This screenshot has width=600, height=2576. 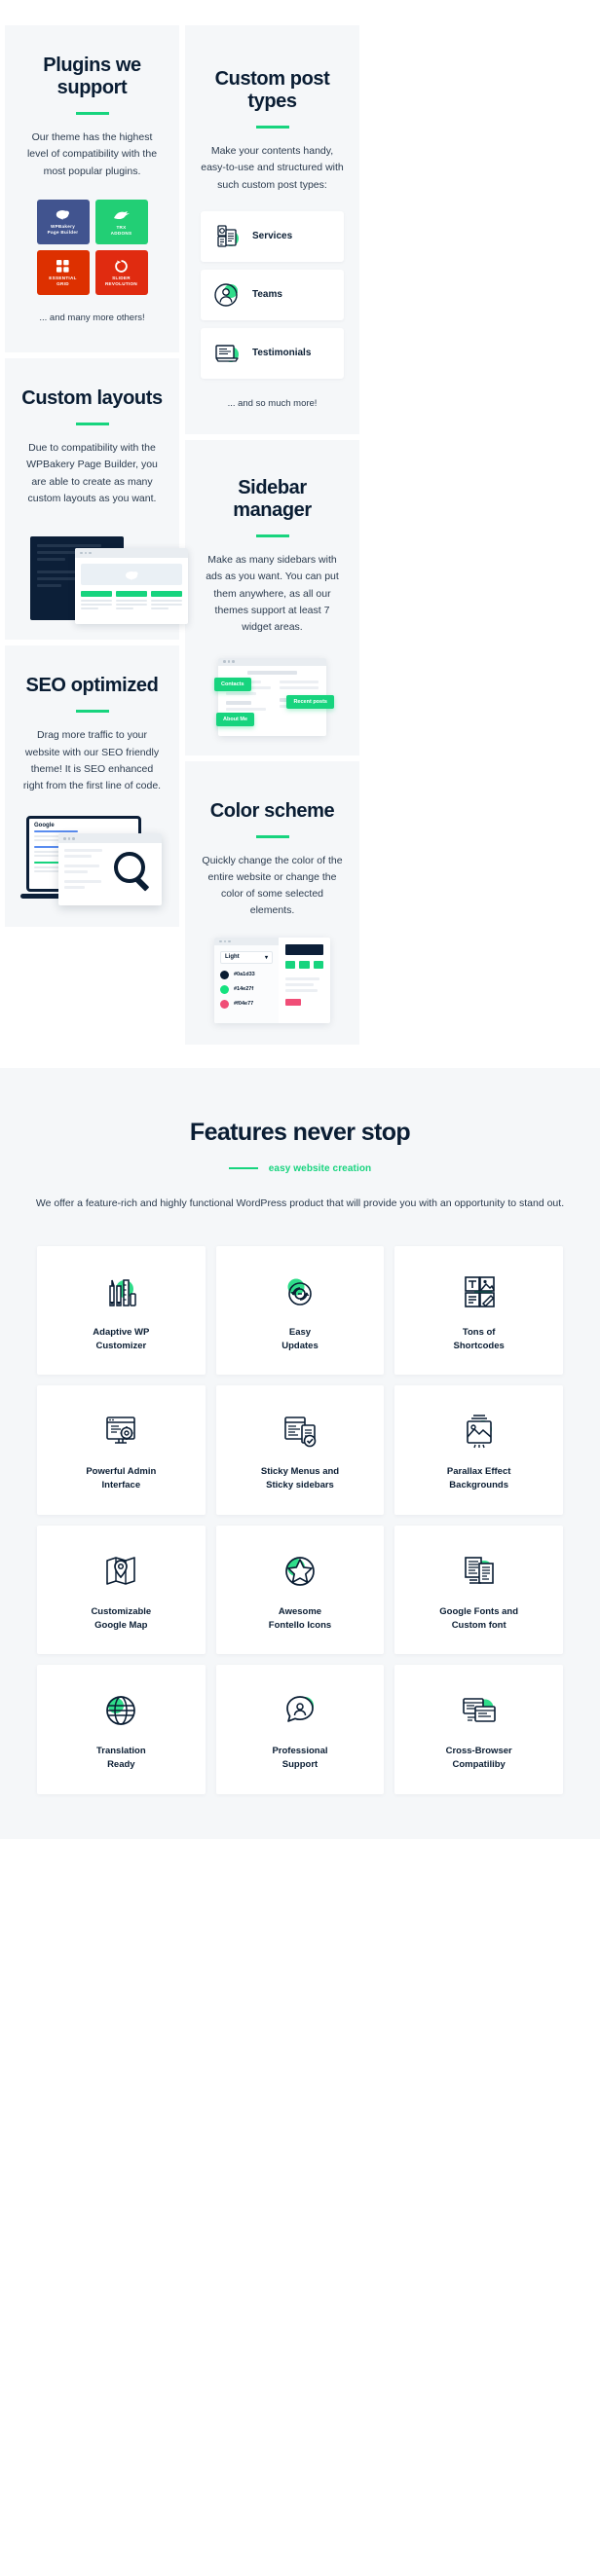 I want to click on color-hex: #f04e77, so click(x=244, y=1004).